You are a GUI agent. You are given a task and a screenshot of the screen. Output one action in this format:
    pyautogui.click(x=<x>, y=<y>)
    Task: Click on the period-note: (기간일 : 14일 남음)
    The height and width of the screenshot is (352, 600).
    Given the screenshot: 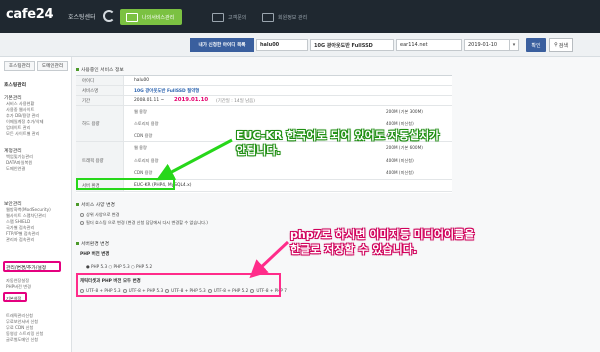 What is the action you would take?
    pyautogui.click(x=235, y=101)
    